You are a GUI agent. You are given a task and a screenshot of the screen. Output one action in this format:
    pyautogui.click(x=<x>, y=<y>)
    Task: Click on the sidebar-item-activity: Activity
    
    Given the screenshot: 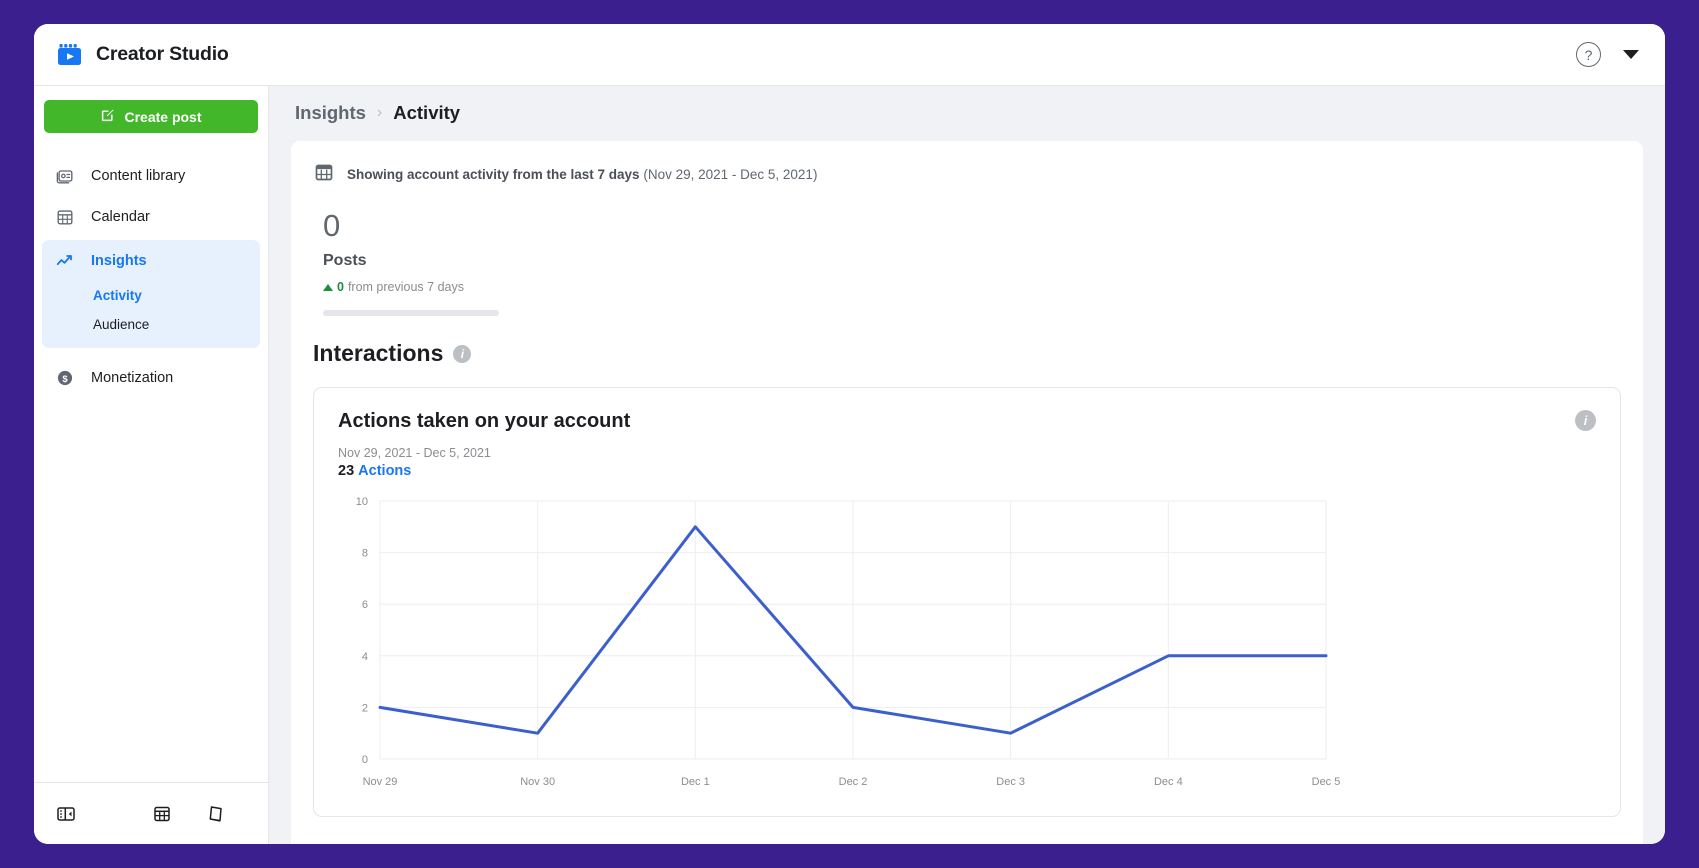 What is the action you would take?
    pyautogui.click(x=151, y=295)
    